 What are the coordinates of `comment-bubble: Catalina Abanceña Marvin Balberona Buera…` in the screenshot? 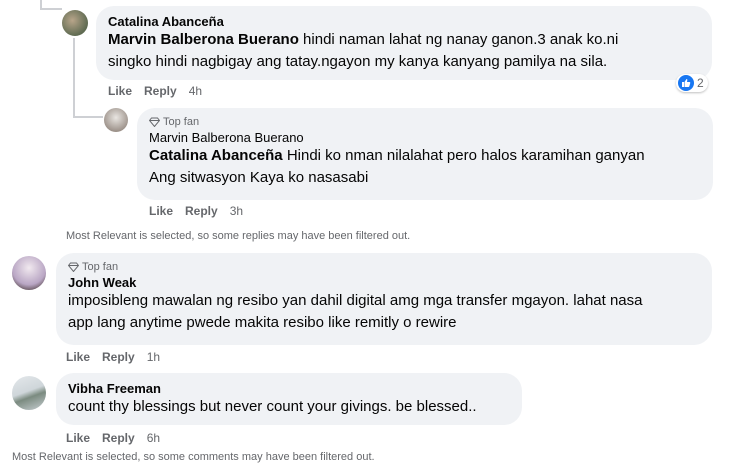 It's located at (404, 43).